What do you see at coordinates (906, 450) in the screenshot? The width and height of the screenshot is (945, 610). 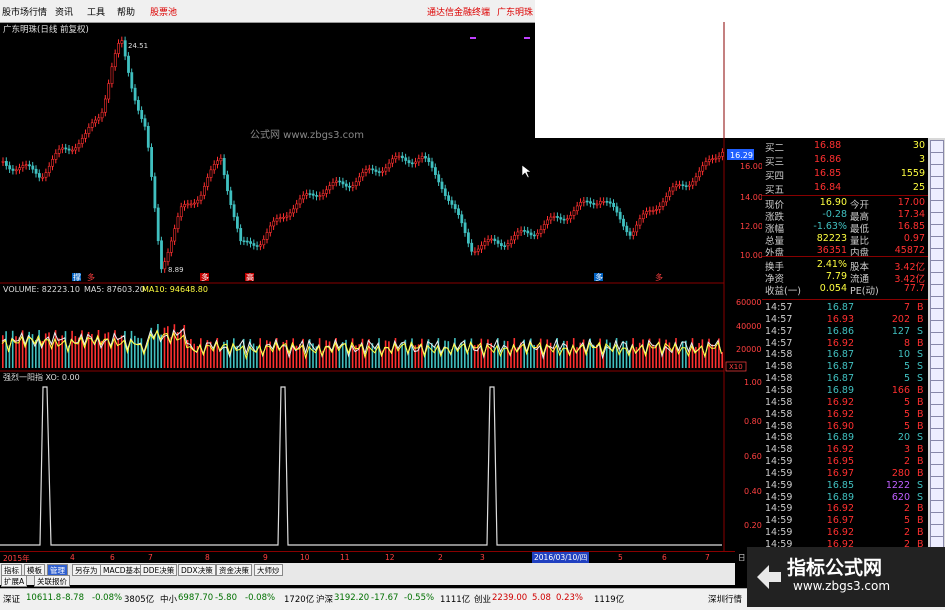 I see `tick-volume: 3` at bounding box center [906, 450].